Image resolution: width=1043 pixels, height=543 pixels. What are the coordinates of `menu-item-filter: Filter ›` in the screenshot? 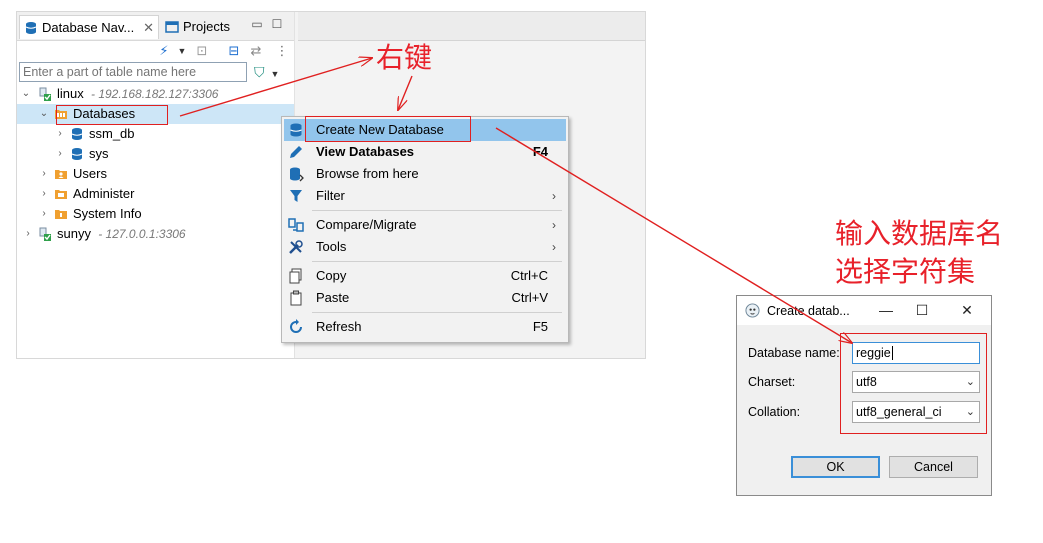 It's located at (425, 196).